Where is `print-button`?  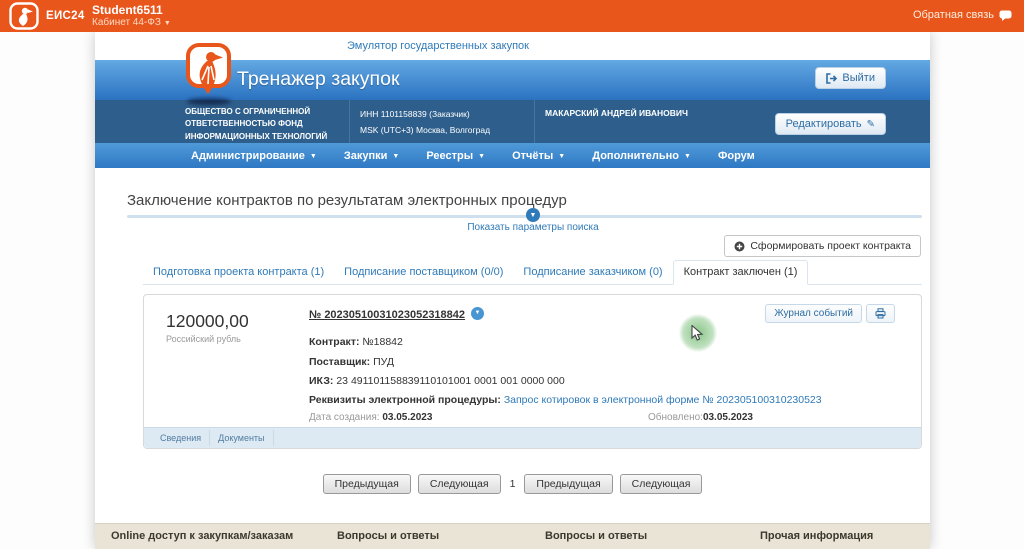
print-button is located at coordinates (880, 313).